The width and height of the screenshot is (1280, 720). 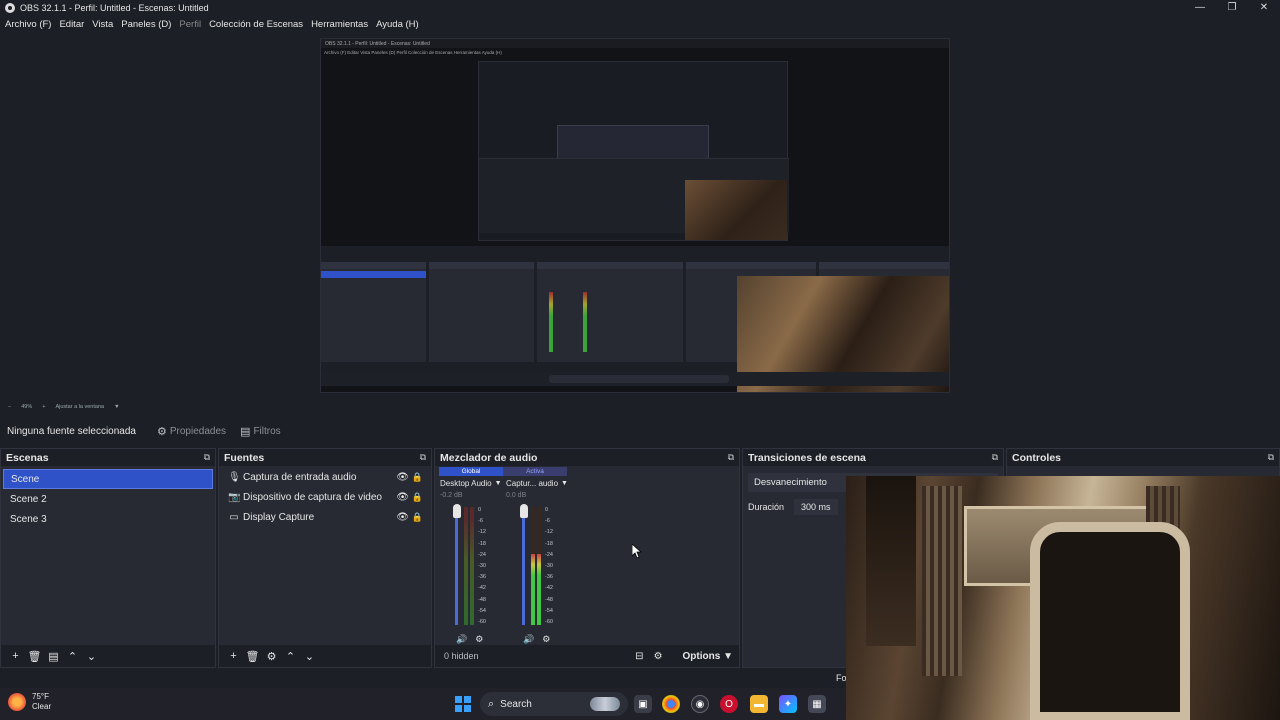 I want to click on scenes-footer: + 🗑 ▤ ⌃ ⌄, so click(x=108, y=656).